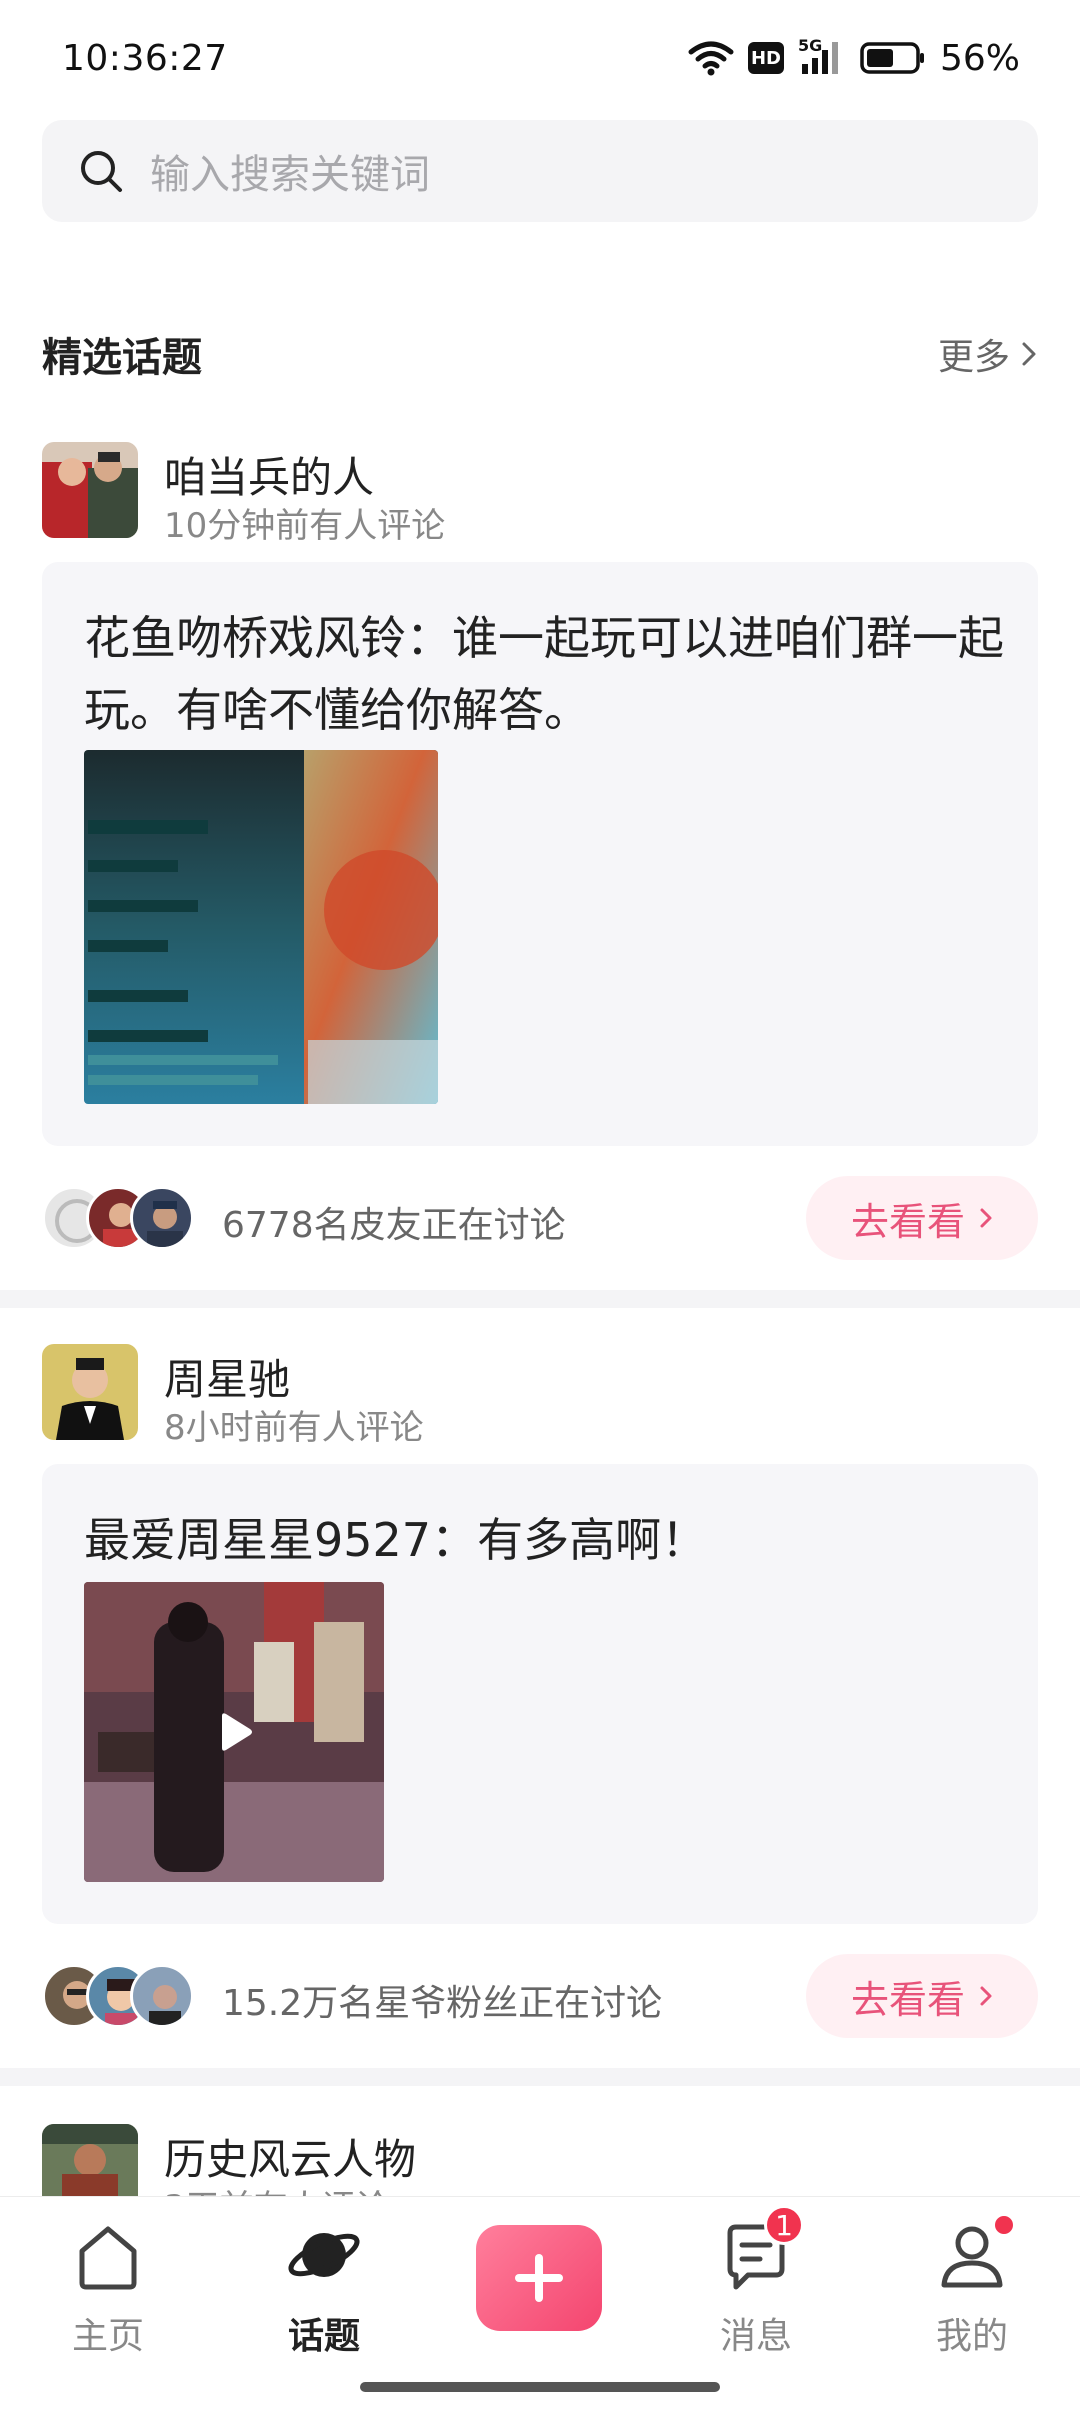 This screenshot has height=2412, width=1080. Describe the element at coordinates (294, 1428) in the screenshot. I see `topic-time: 8小时前有人评论` at that location.